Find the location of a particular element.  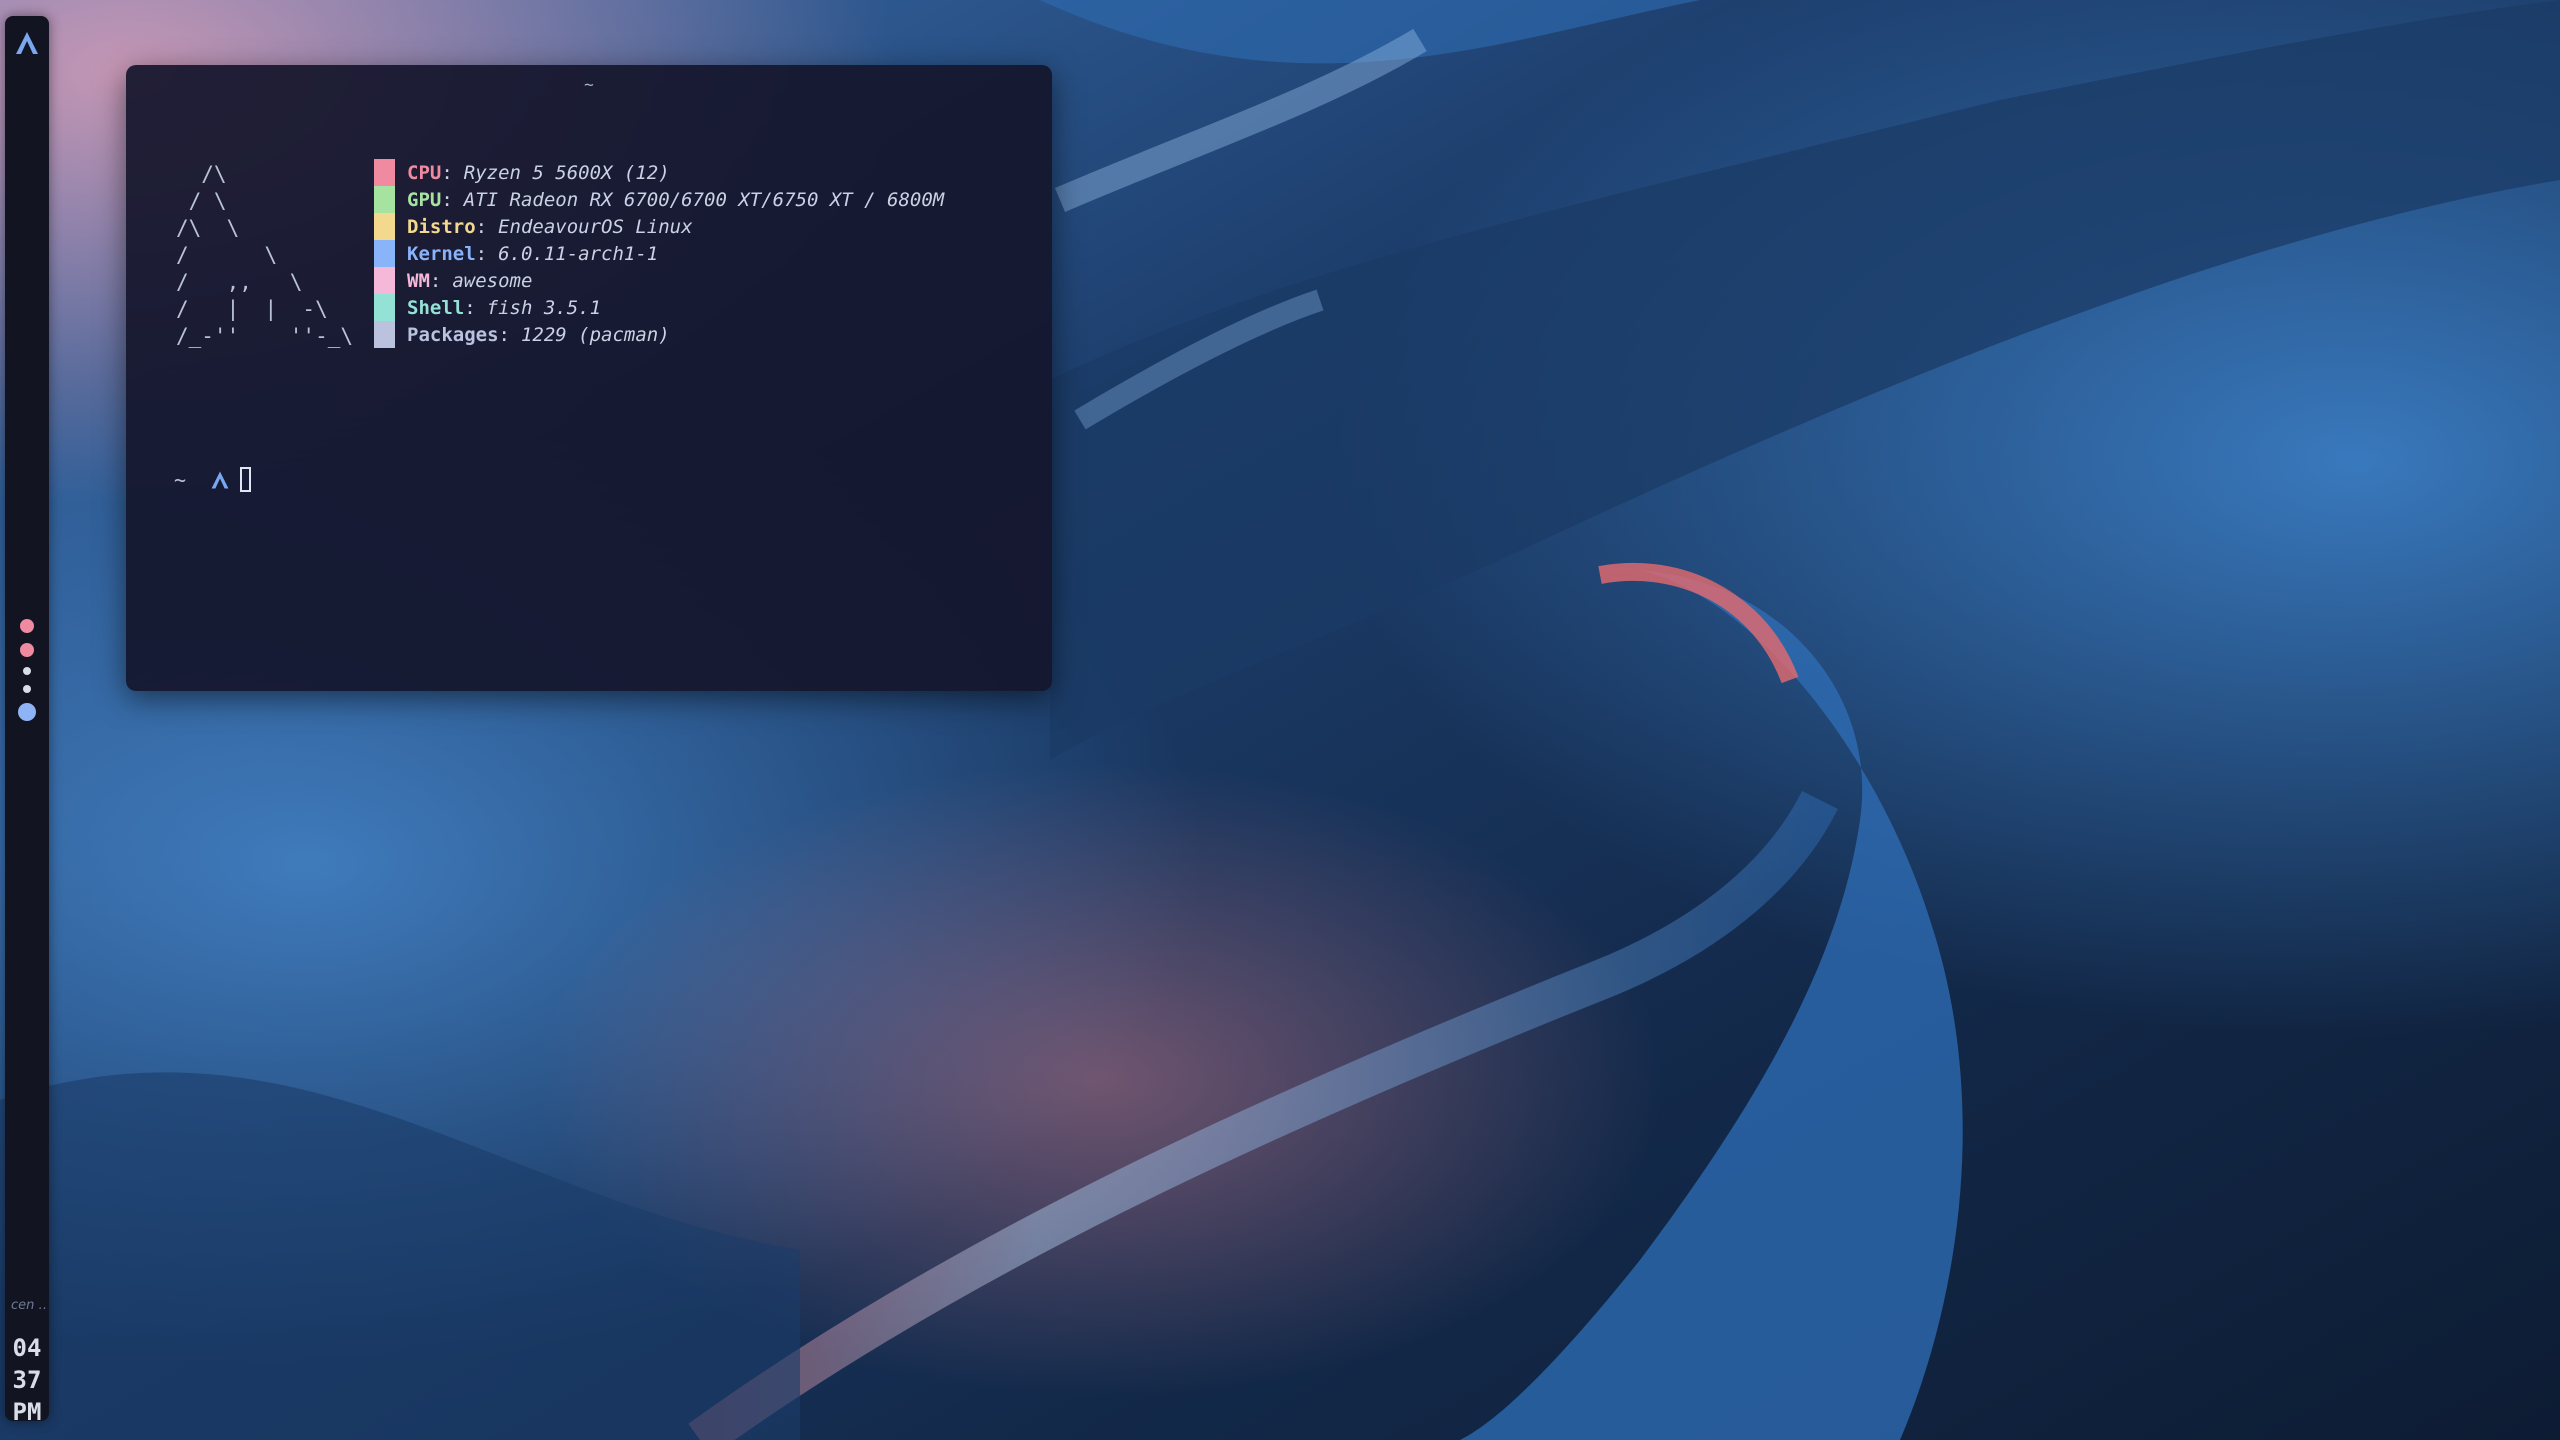

endeavouros-prompt-icon is located at coordinates (220, 479).